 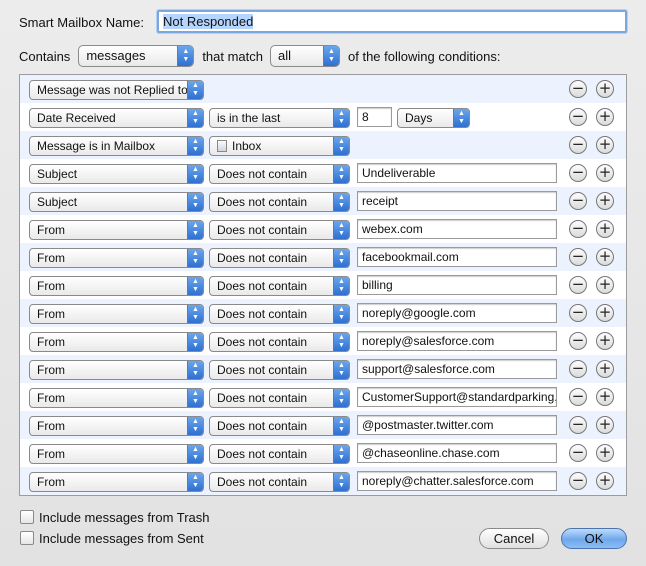 What do you see at coordinates (457, 201) in the screenshot?
I see `condition-value-field: receipt` at bounding box center [457, 201].